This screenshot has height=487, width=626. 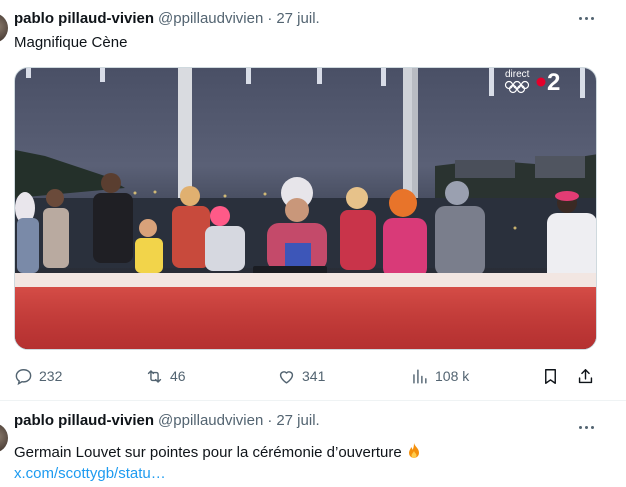 What do you see at coordinates (314, 376) in the screenshot?
I see `like-count: 341` at bounding box center [314, 376].